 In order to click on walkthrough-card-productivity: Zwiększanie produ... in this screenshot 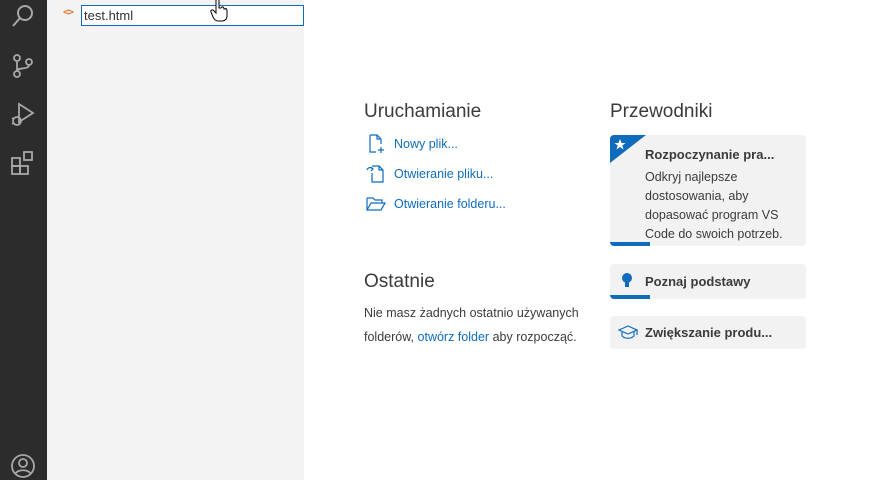, I will do `click(708, 332)`.